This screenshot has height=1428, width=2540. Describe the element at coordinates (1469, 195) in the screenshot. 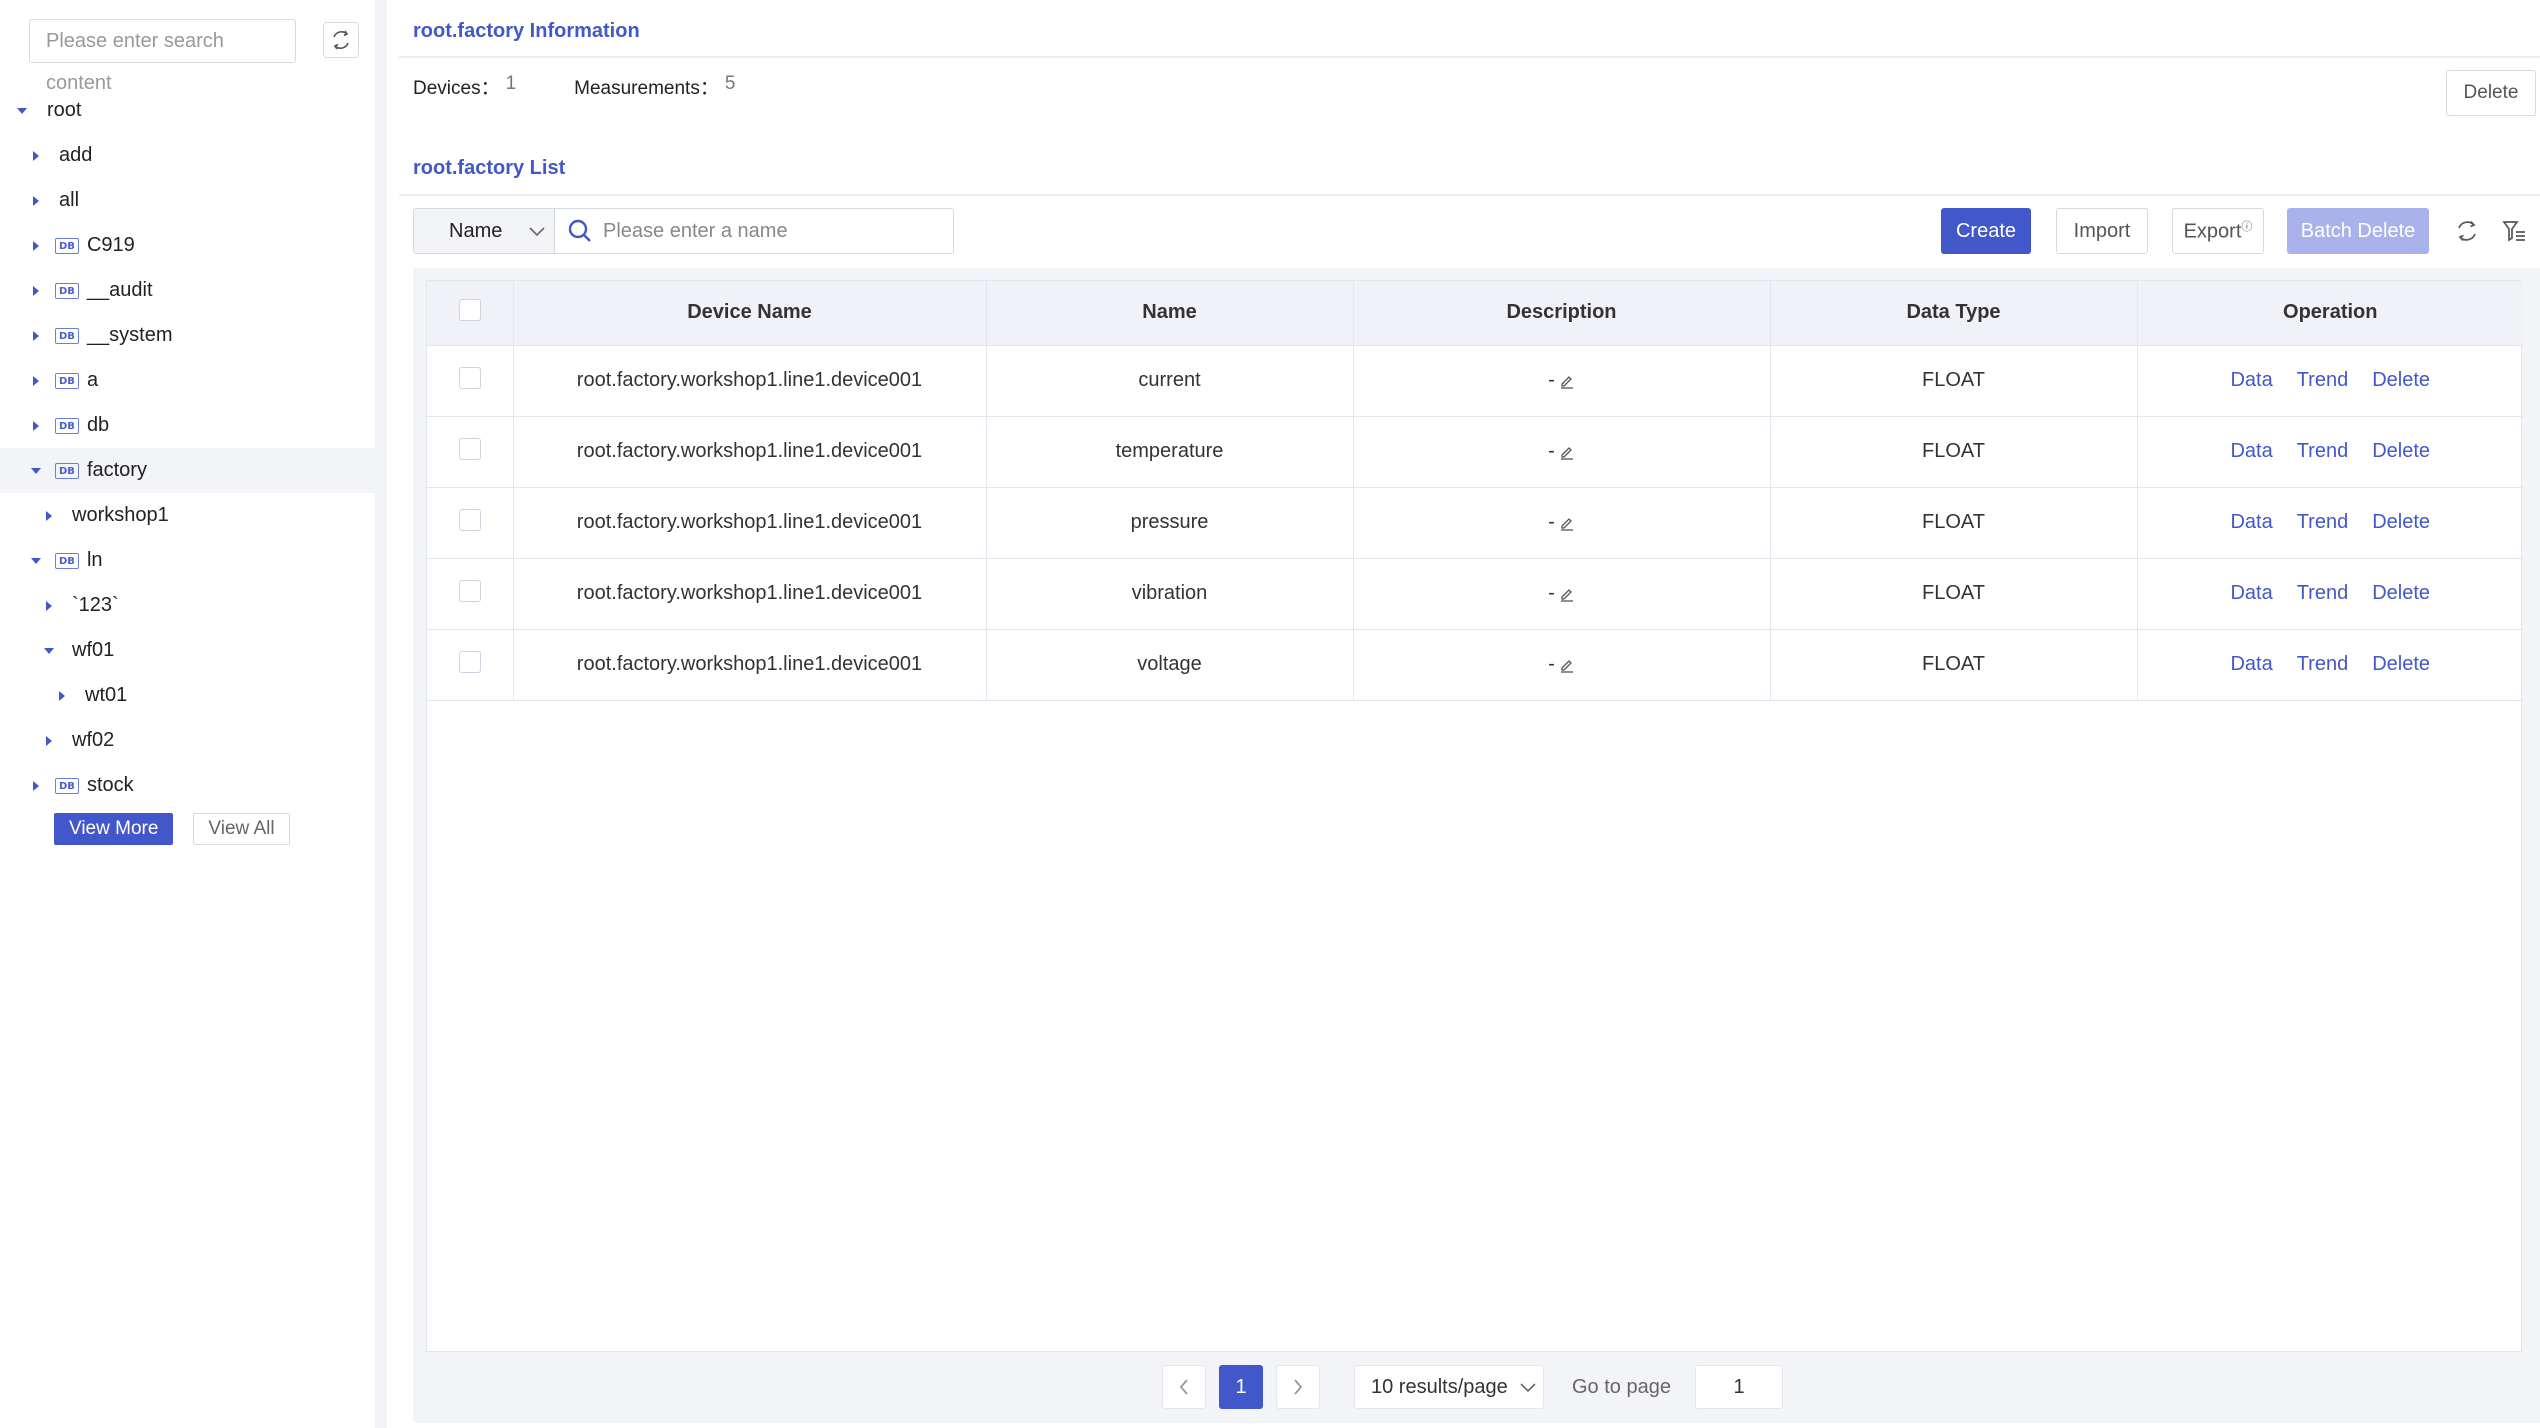

I see `list-divider` at that location.